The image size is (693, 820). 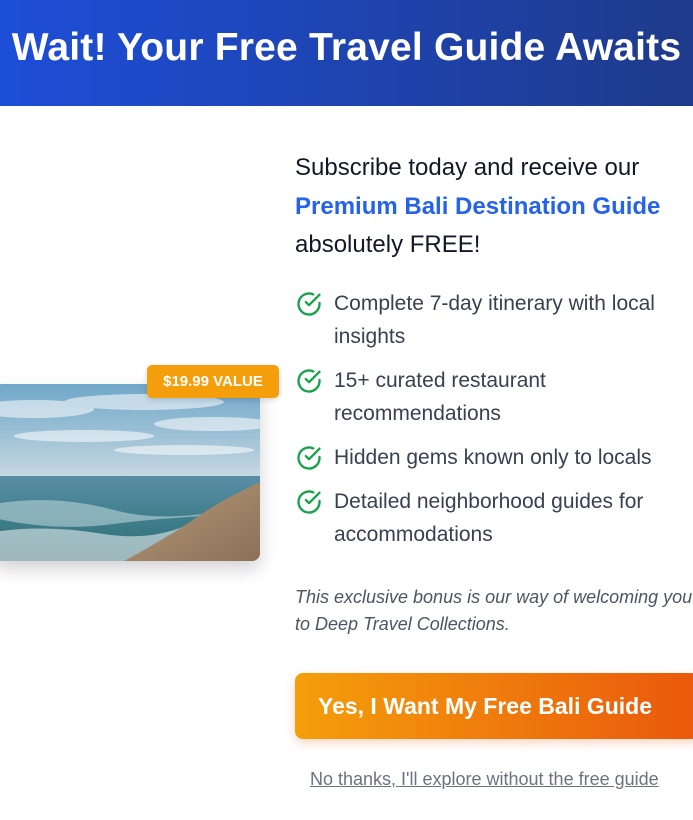 I want to click on guide-cover-image, so click(x=130, y=472).